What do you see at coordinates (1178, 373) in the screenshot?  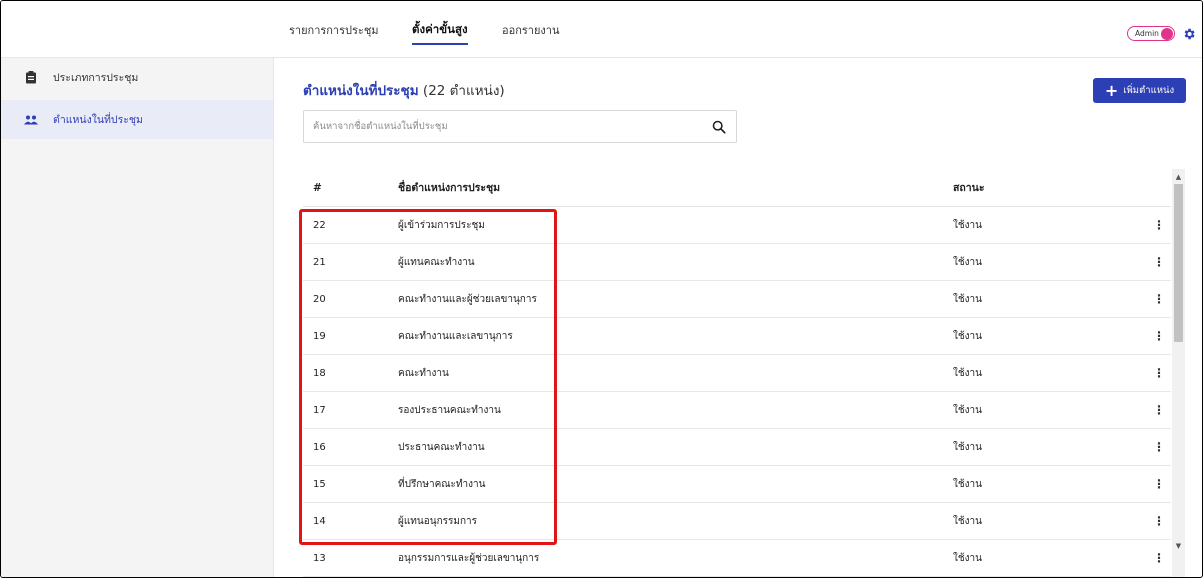 I see `table-scrollbar: ▲ ▼` at bounding box center [1178, 373].